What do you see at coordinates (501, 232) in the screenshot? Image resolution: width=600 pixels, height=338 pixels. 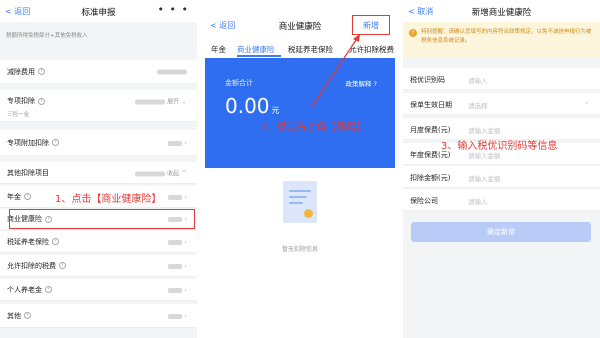 I see `confirm-add-button: 确定新增` at bounding box center [501, 232].